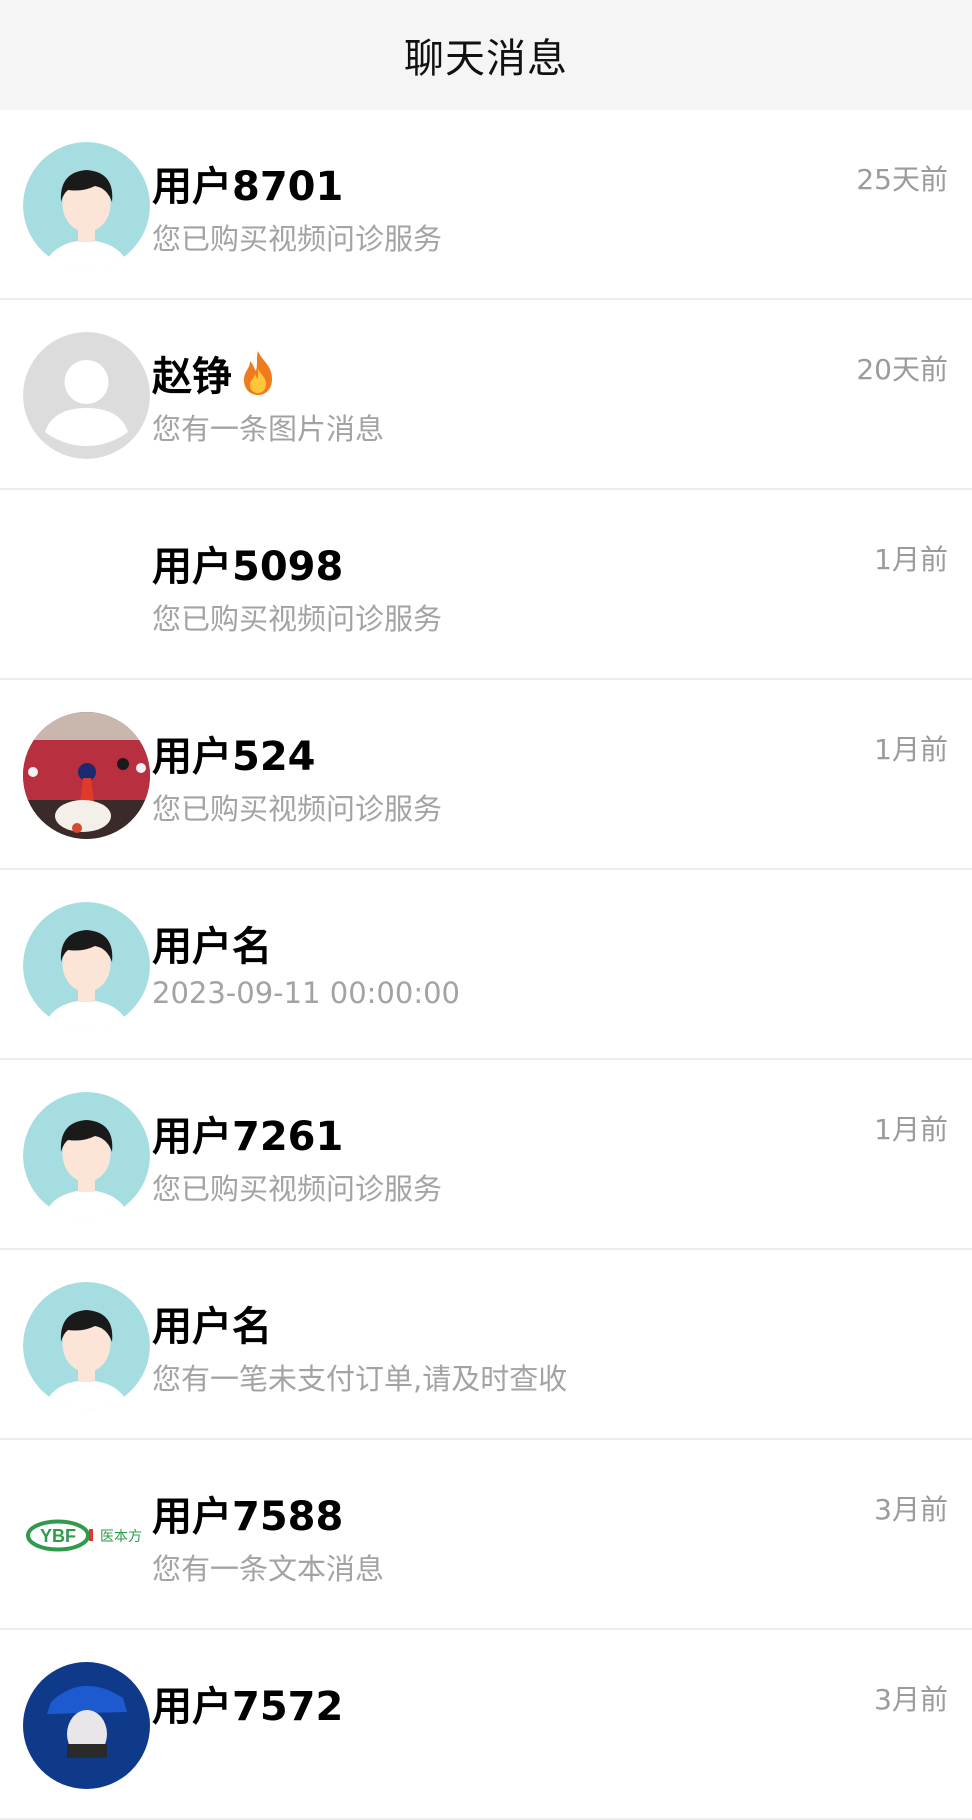 The height and width of the screenshot is (1820, 972). Describe the element at coordinates (258, 373) in the screenshot. I see `fire-icon` at that location.